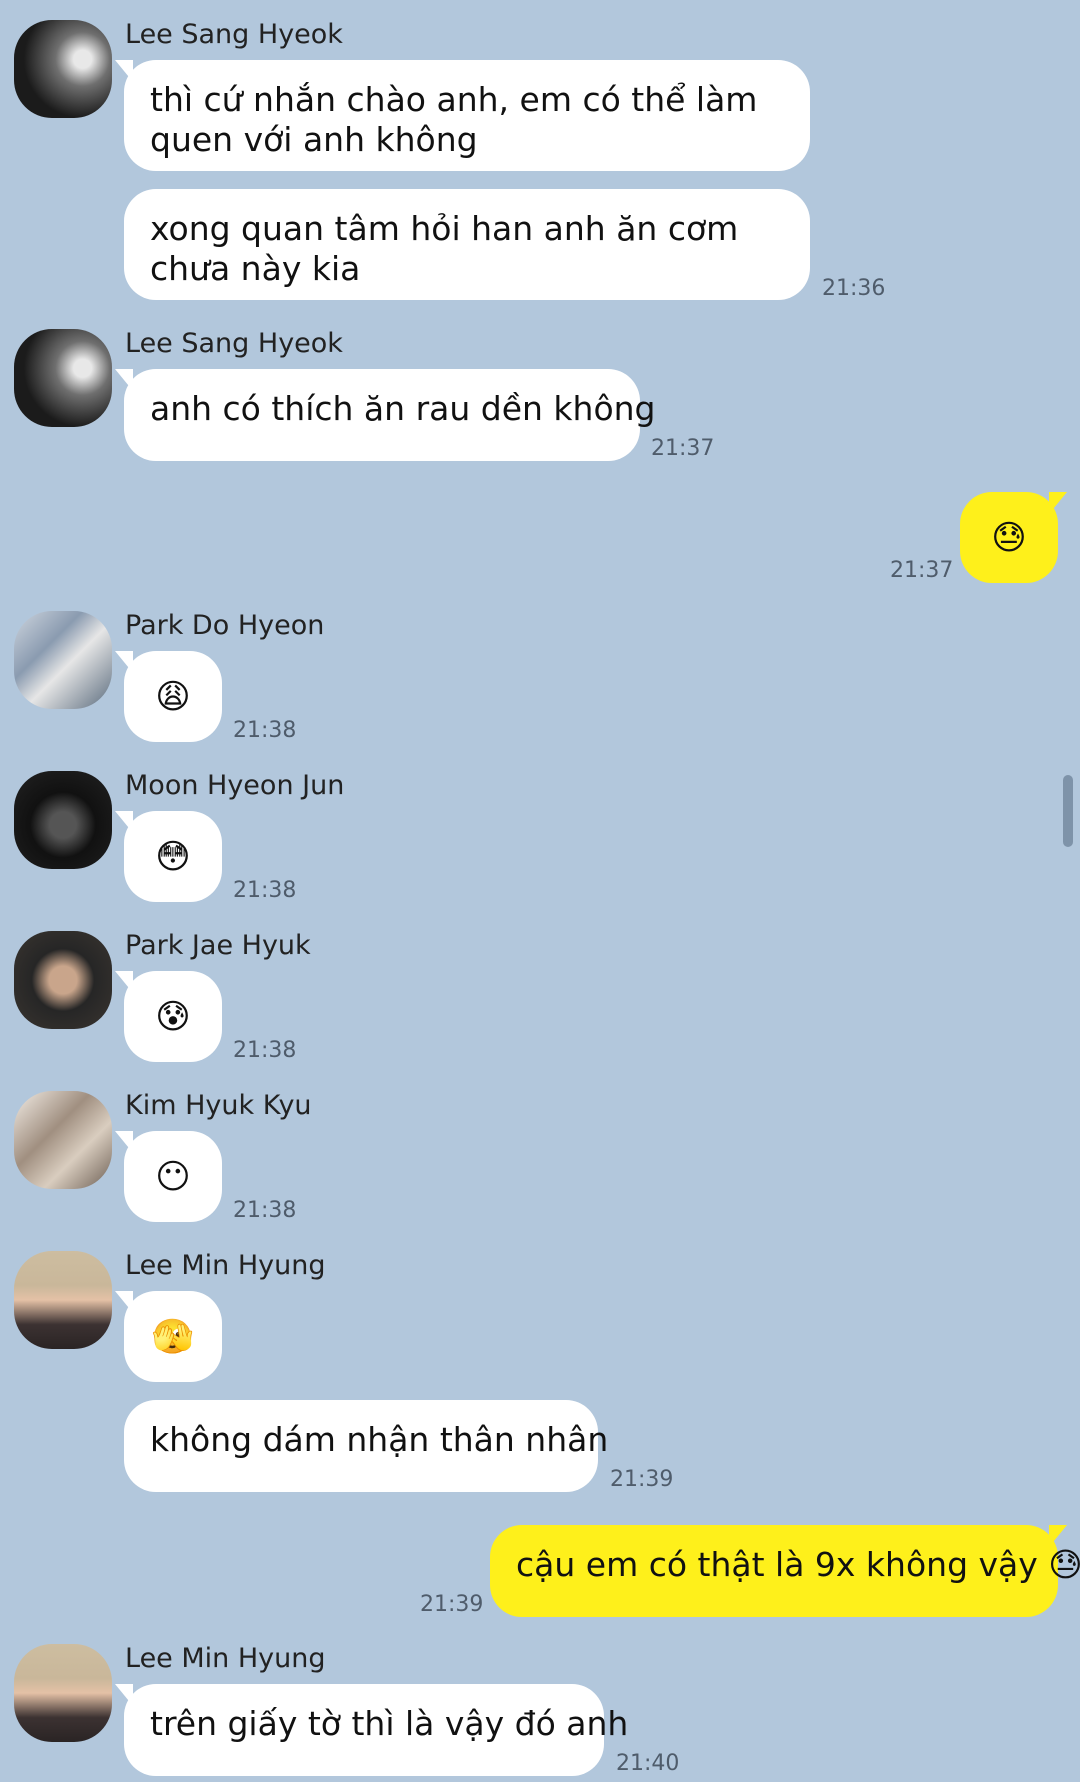 The image size is (1080, 1782). What do you see at coordinates (1068, 811) in the screenshot?
I see `scrollbar-thumb` at bounding box center [1068, 811].